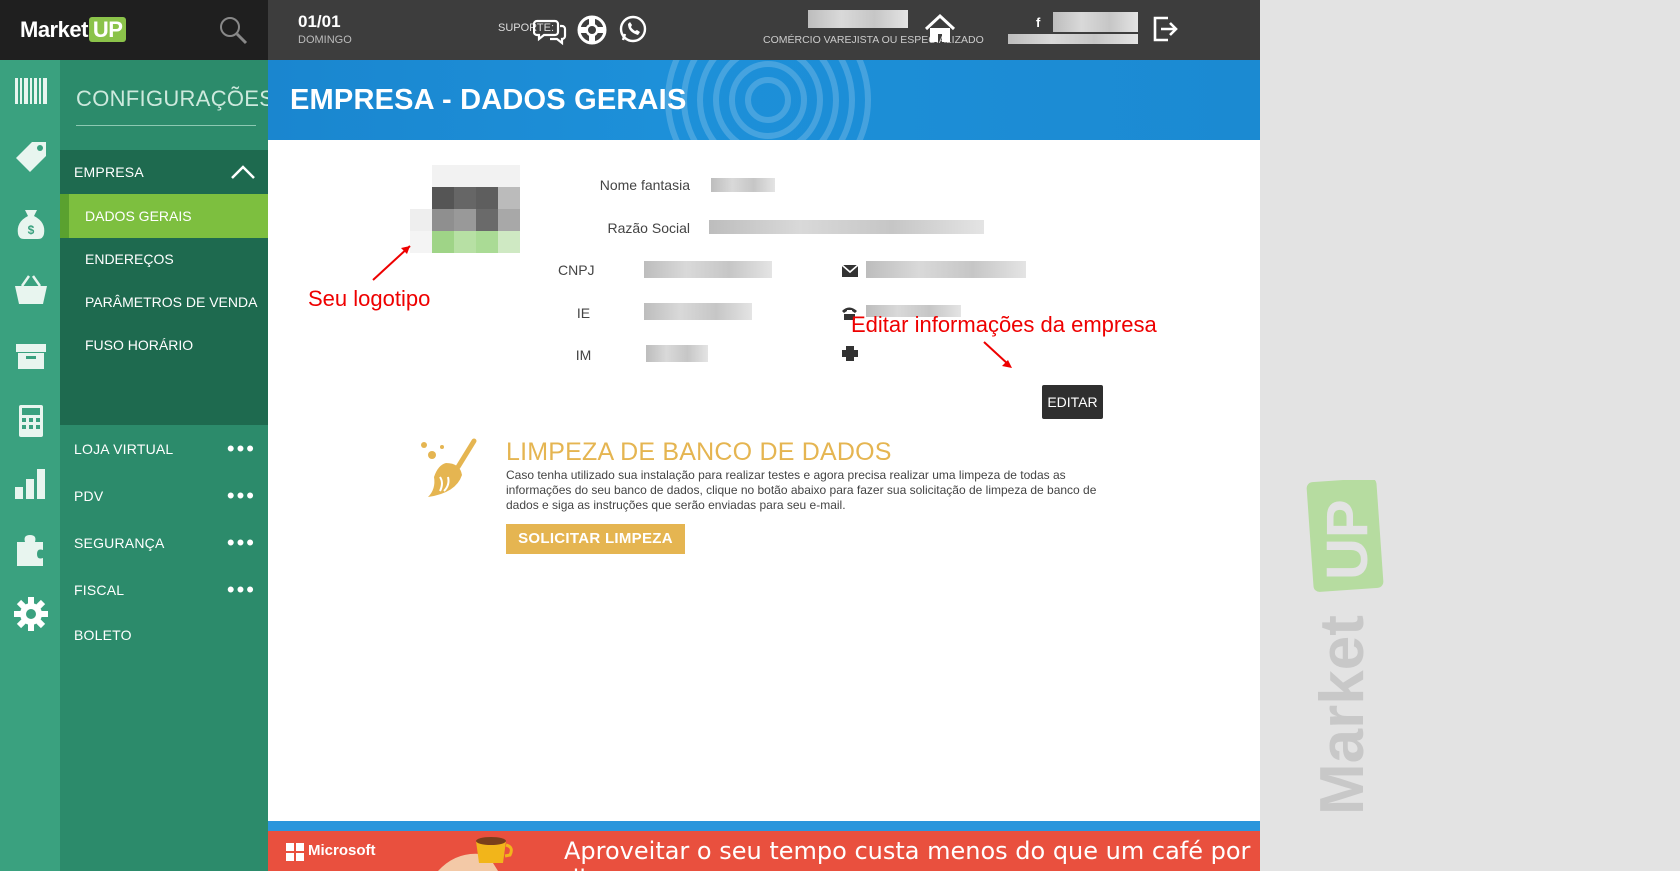 The height and width of the screenshot is (871, 1680). Describe the element at coordinates (649, 228) in the screenshot. I see `label-razao-social: Razão Social` at that location.